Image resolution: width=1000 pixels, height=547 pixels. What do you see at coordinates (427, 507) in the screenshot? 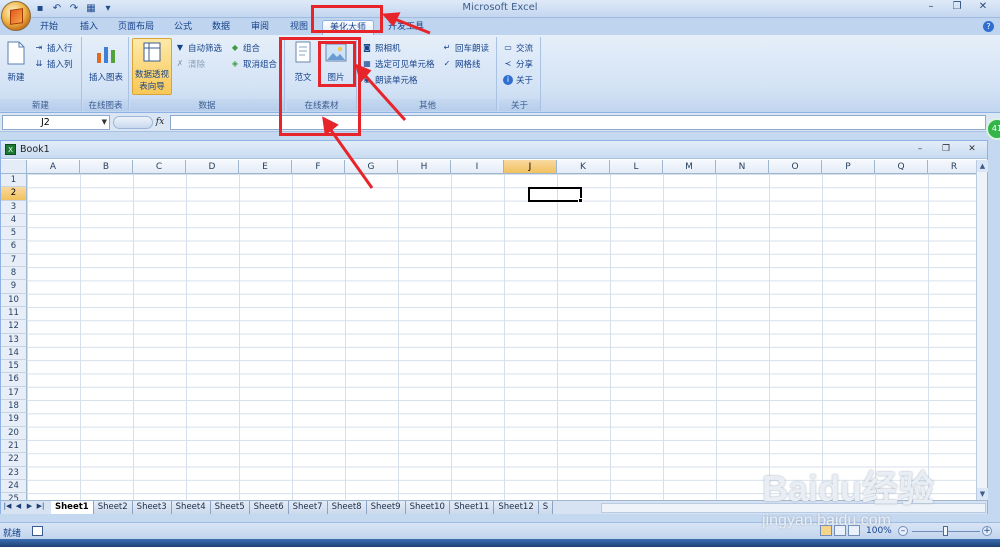
I see `sheet-tab: Sheet10` at bounding box center [427, 507].